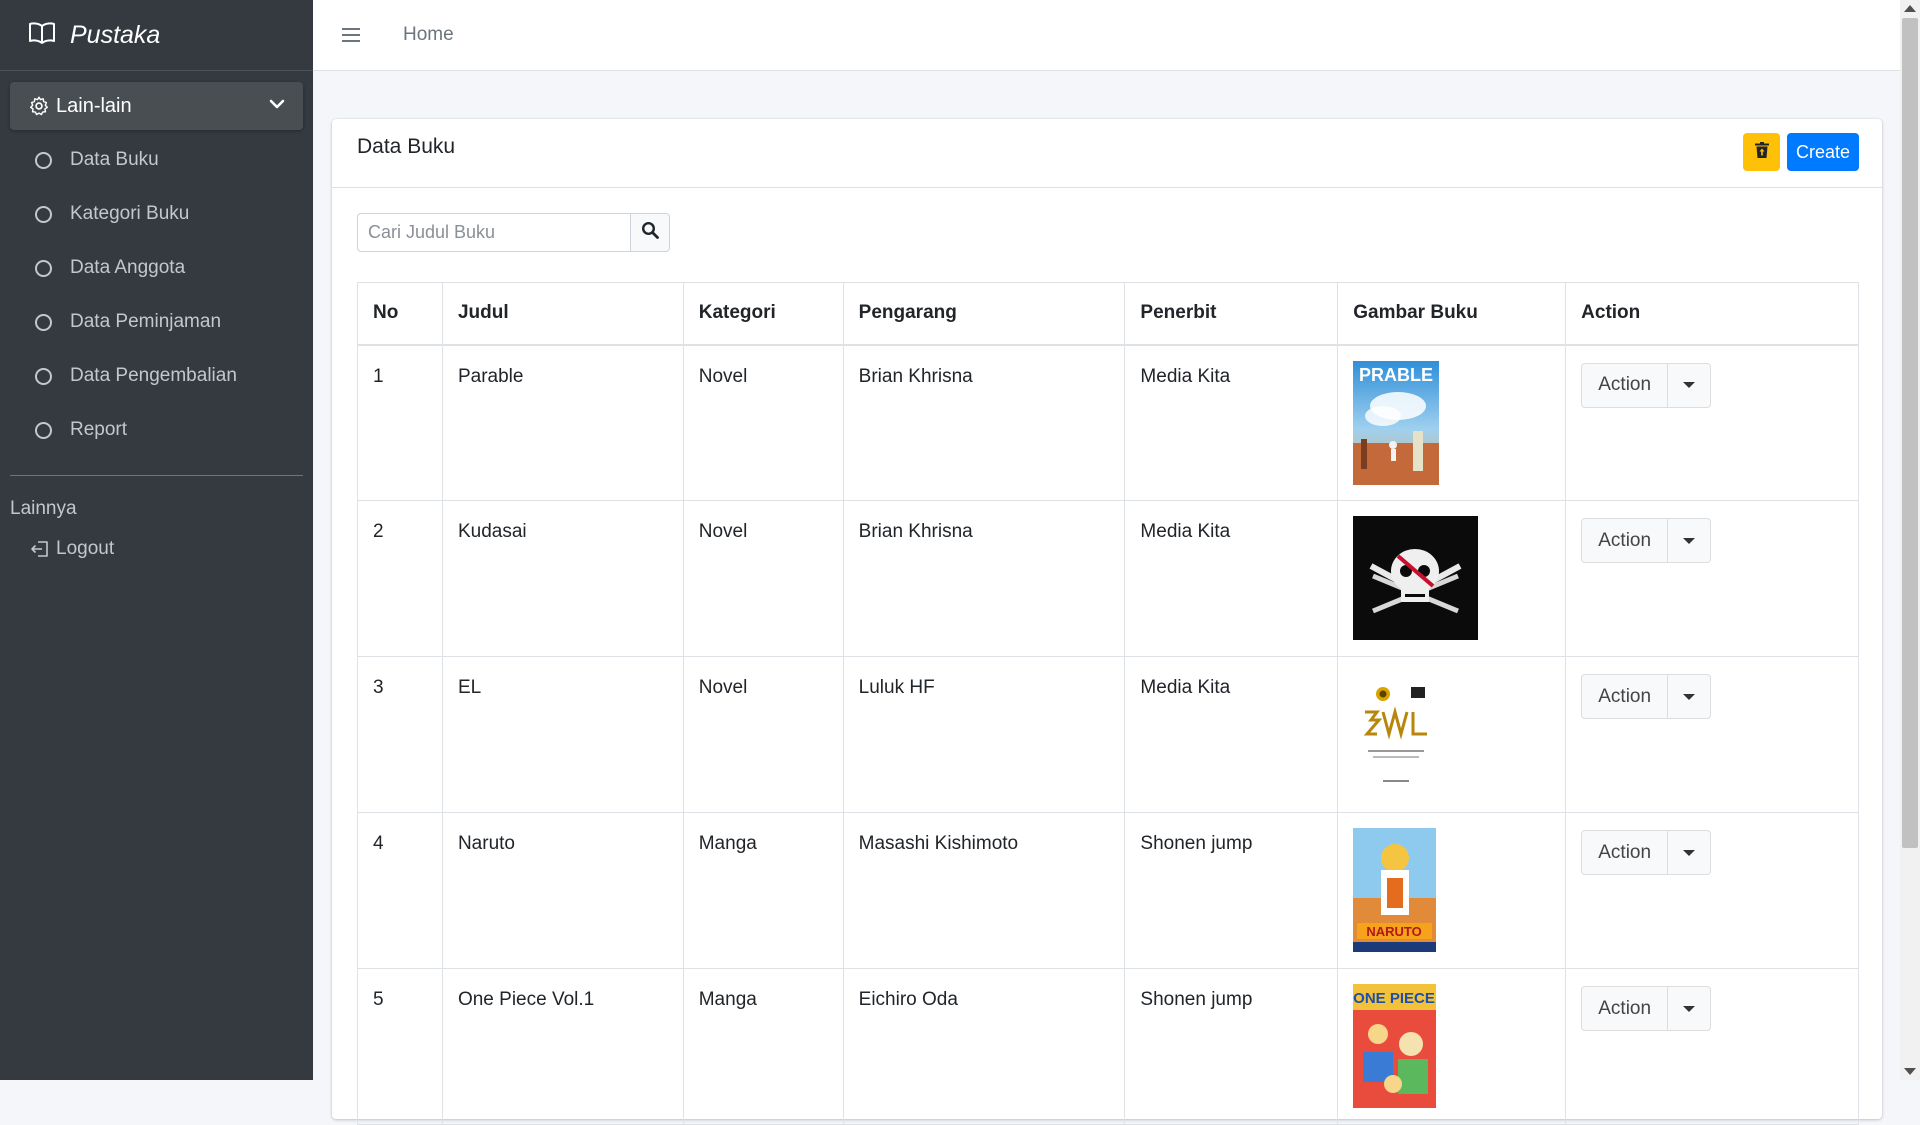 Image resolution: width=1920 pixels, height=1125 pixels. Describe the element at coordinates (1106, 35) in the screenshot. I see `top-navbar: Home` at that location.